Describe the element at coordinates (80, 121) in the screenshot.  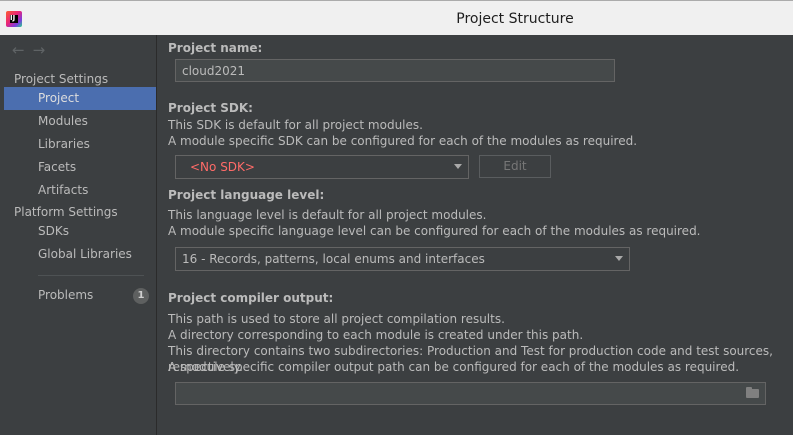
I see `sidebar-item-modules: Modules` at that location.